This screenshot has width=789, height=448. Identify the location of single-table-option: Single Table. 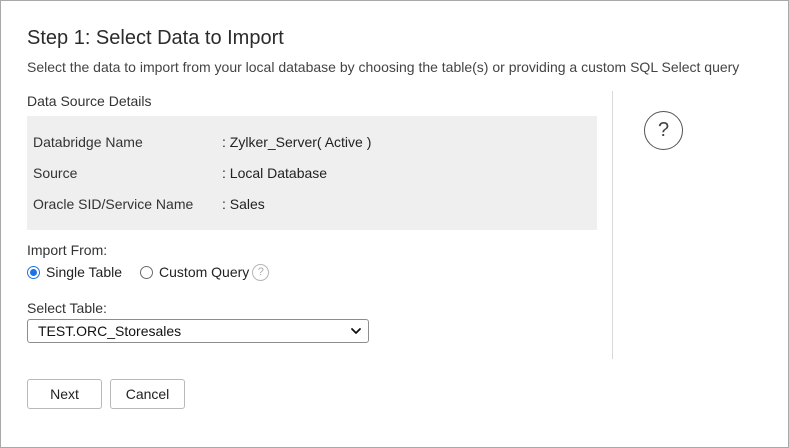
(74, 272).